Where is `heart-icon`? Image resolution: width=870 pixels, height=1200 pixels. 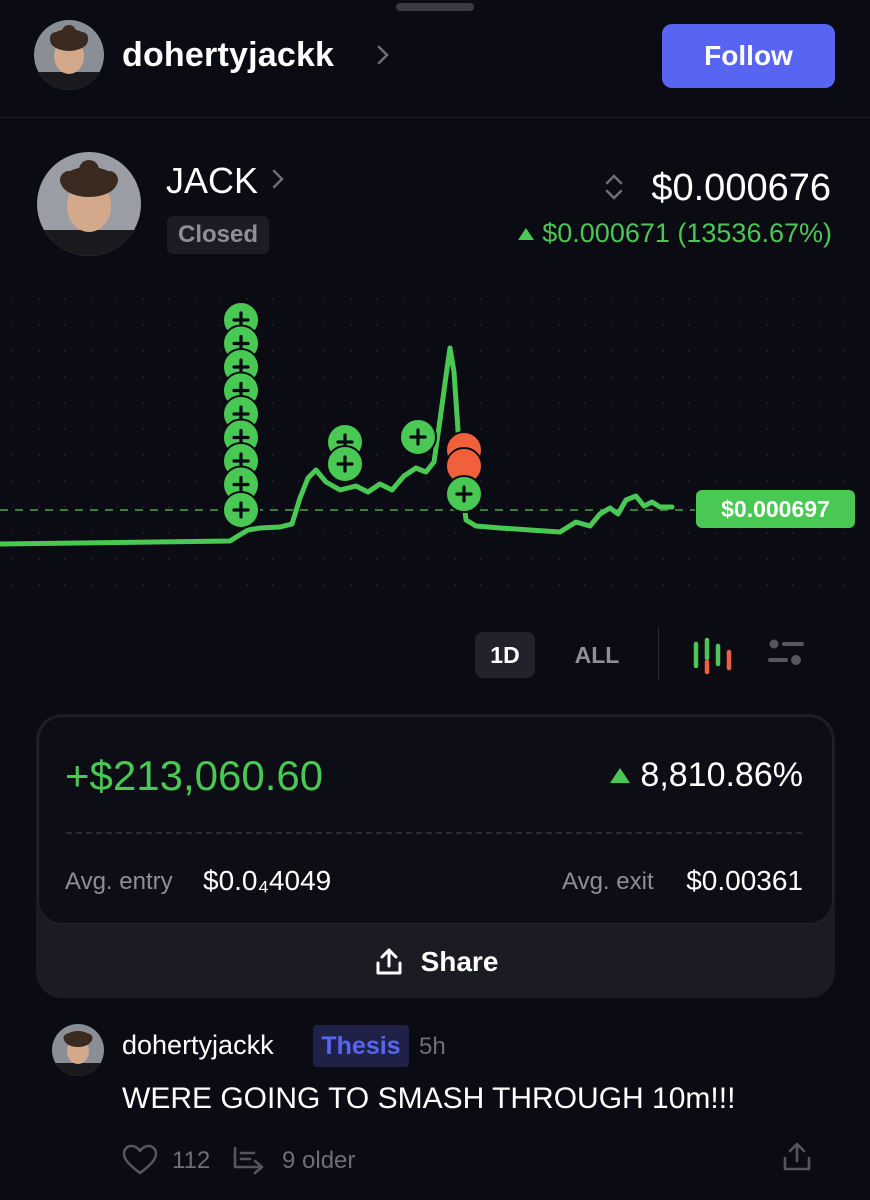 heart-icon is located at coordinates (140, 1160).